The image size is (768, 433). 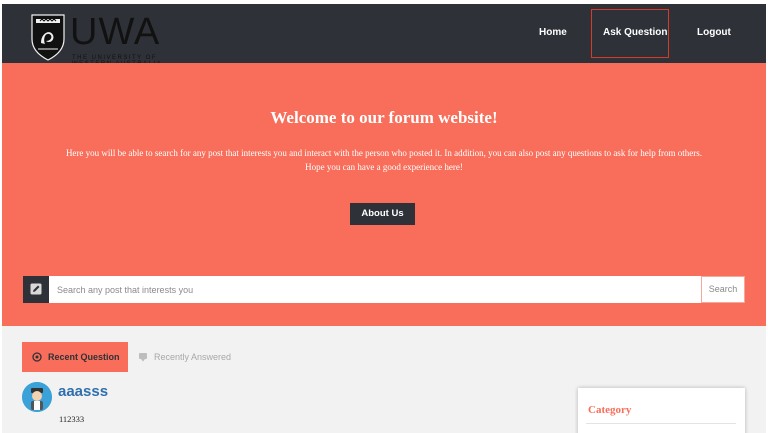 I want to click on hero-title: Welcome to our forum website!, so click(x=384, y=117).